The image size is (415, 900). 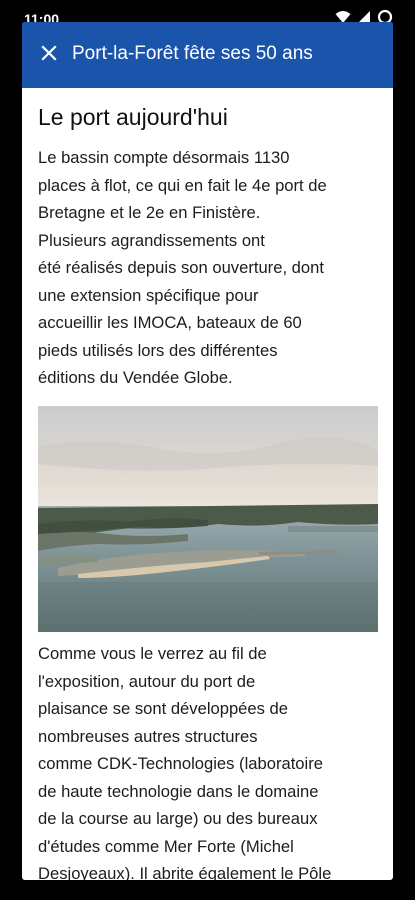 What do you see at coordinates (152, 653) in the screenshot?
I see `text-line: Comme vous le verrez au fil de` at bounding box center [152, 653].